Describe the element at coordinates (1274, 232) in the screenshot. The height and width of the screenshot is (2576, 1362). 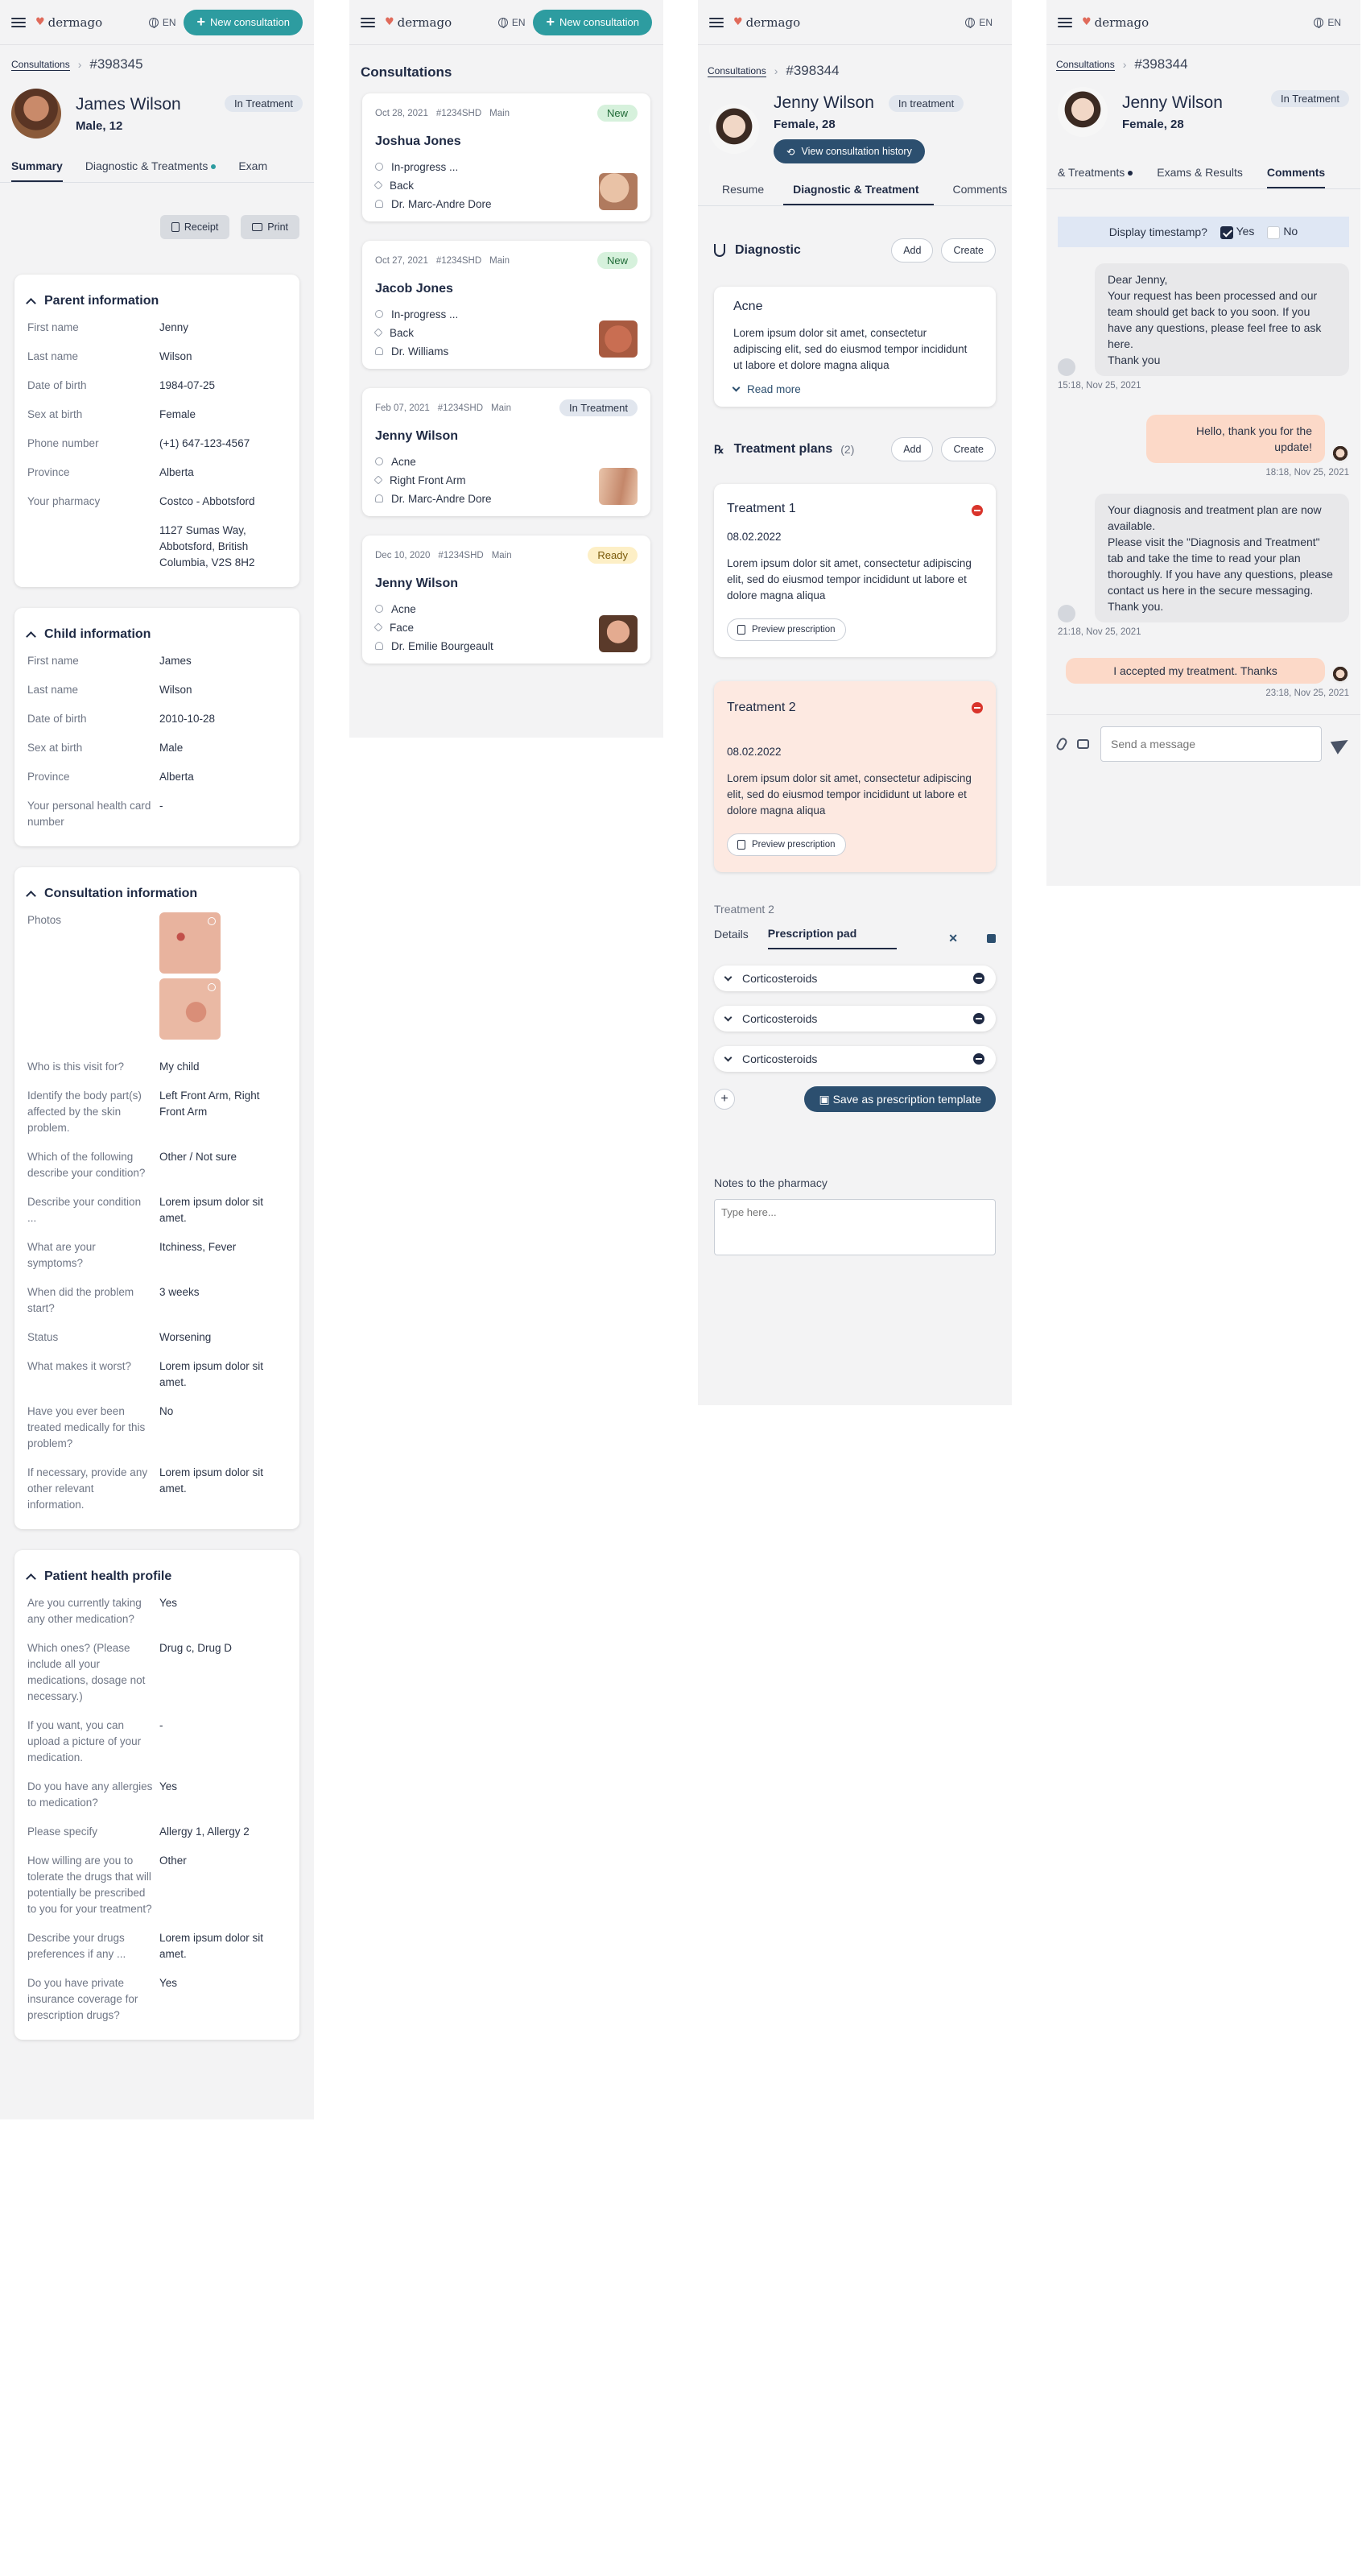
I see `checkbox-icon` at that location.